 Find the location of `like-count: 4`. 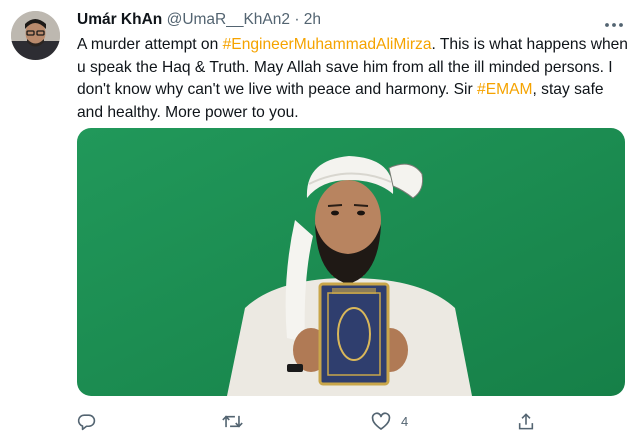

like-count: 4 is located at coordinates (405, 421).